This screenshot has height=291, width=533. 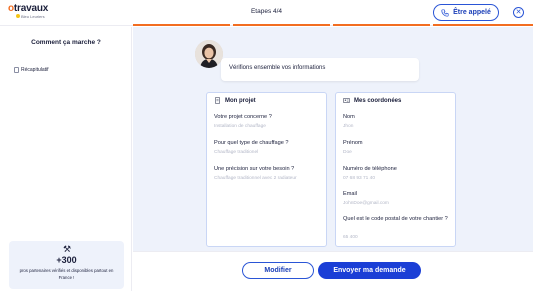 I want to click on coord-value-email: JohnDoe@gmail.com, so click(x=366, y=203).